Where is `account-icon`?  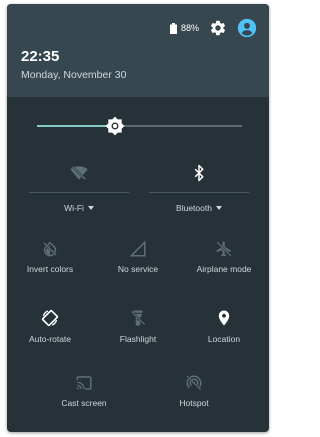 account-icon is located at coordinates (247, 28).